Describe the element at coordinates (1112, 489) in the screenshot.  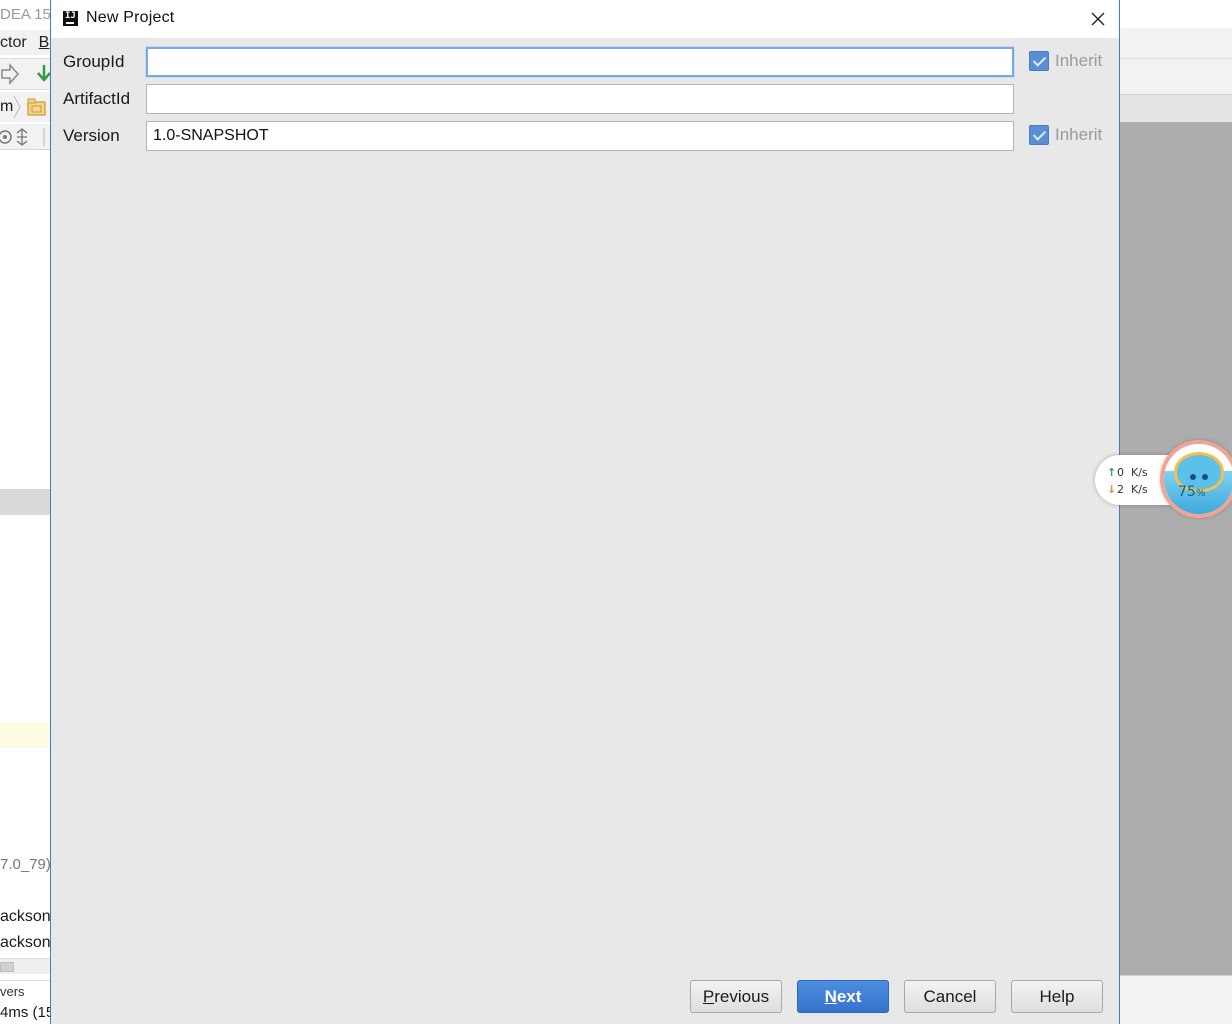
I see `download-arrow-icon: ↓` at that location.